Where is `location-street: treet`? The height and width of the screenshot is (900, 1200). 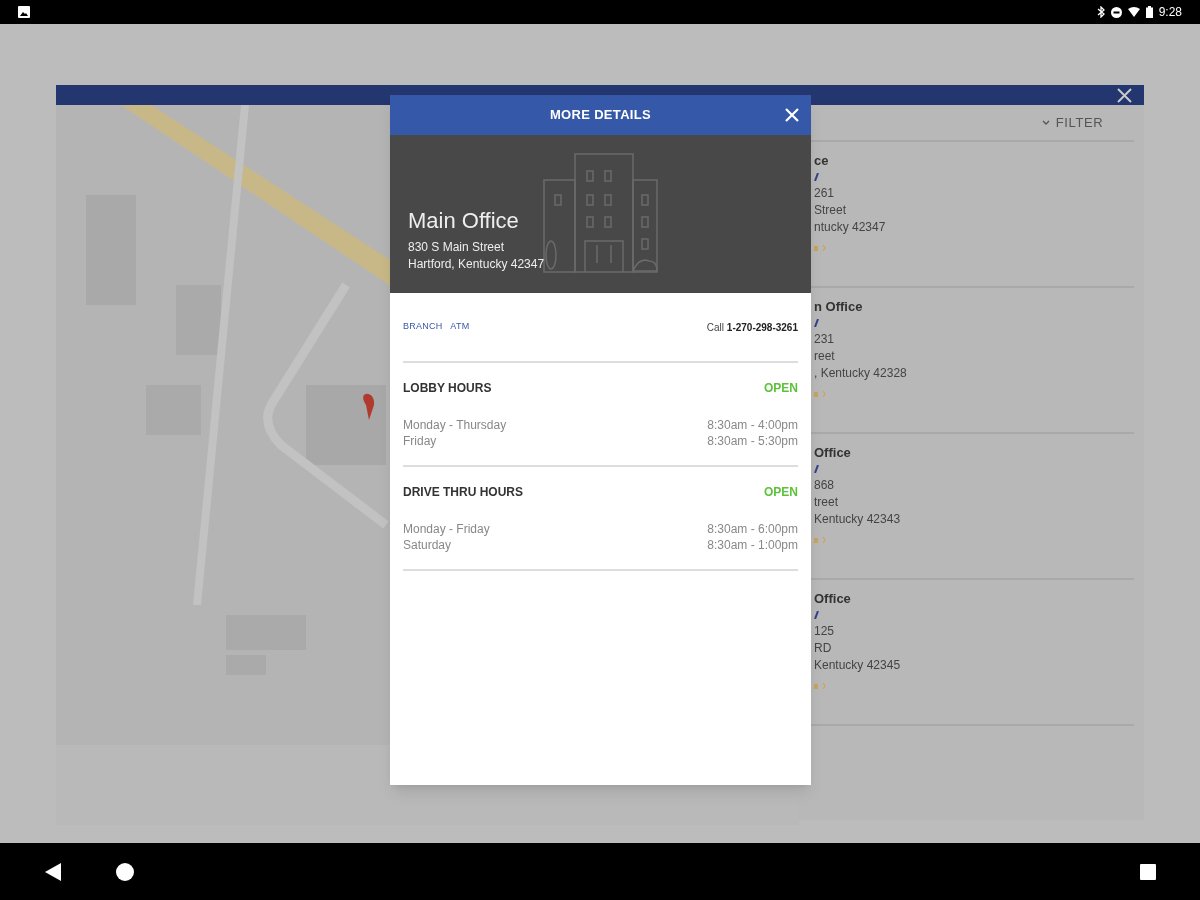 location-street: treet is located at coordinates (826, 502).